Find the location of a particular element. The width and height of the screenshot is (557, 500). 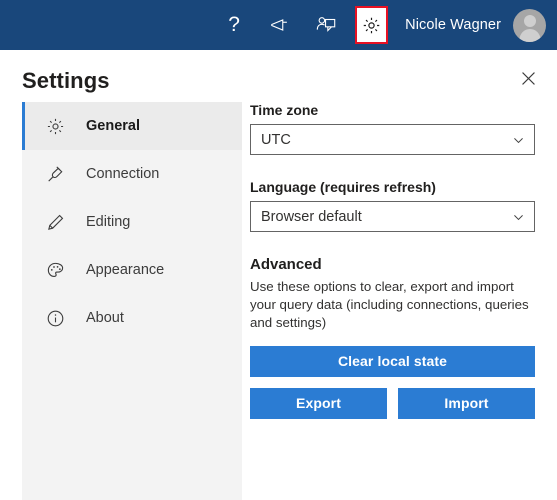

language-value: Browser default is located at coordinates (311, 216).